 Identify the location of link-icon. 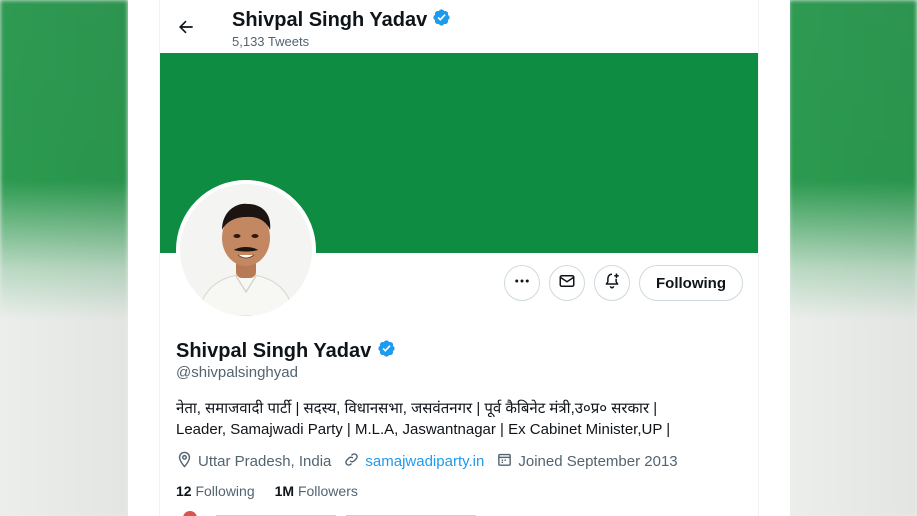
(351, 461).